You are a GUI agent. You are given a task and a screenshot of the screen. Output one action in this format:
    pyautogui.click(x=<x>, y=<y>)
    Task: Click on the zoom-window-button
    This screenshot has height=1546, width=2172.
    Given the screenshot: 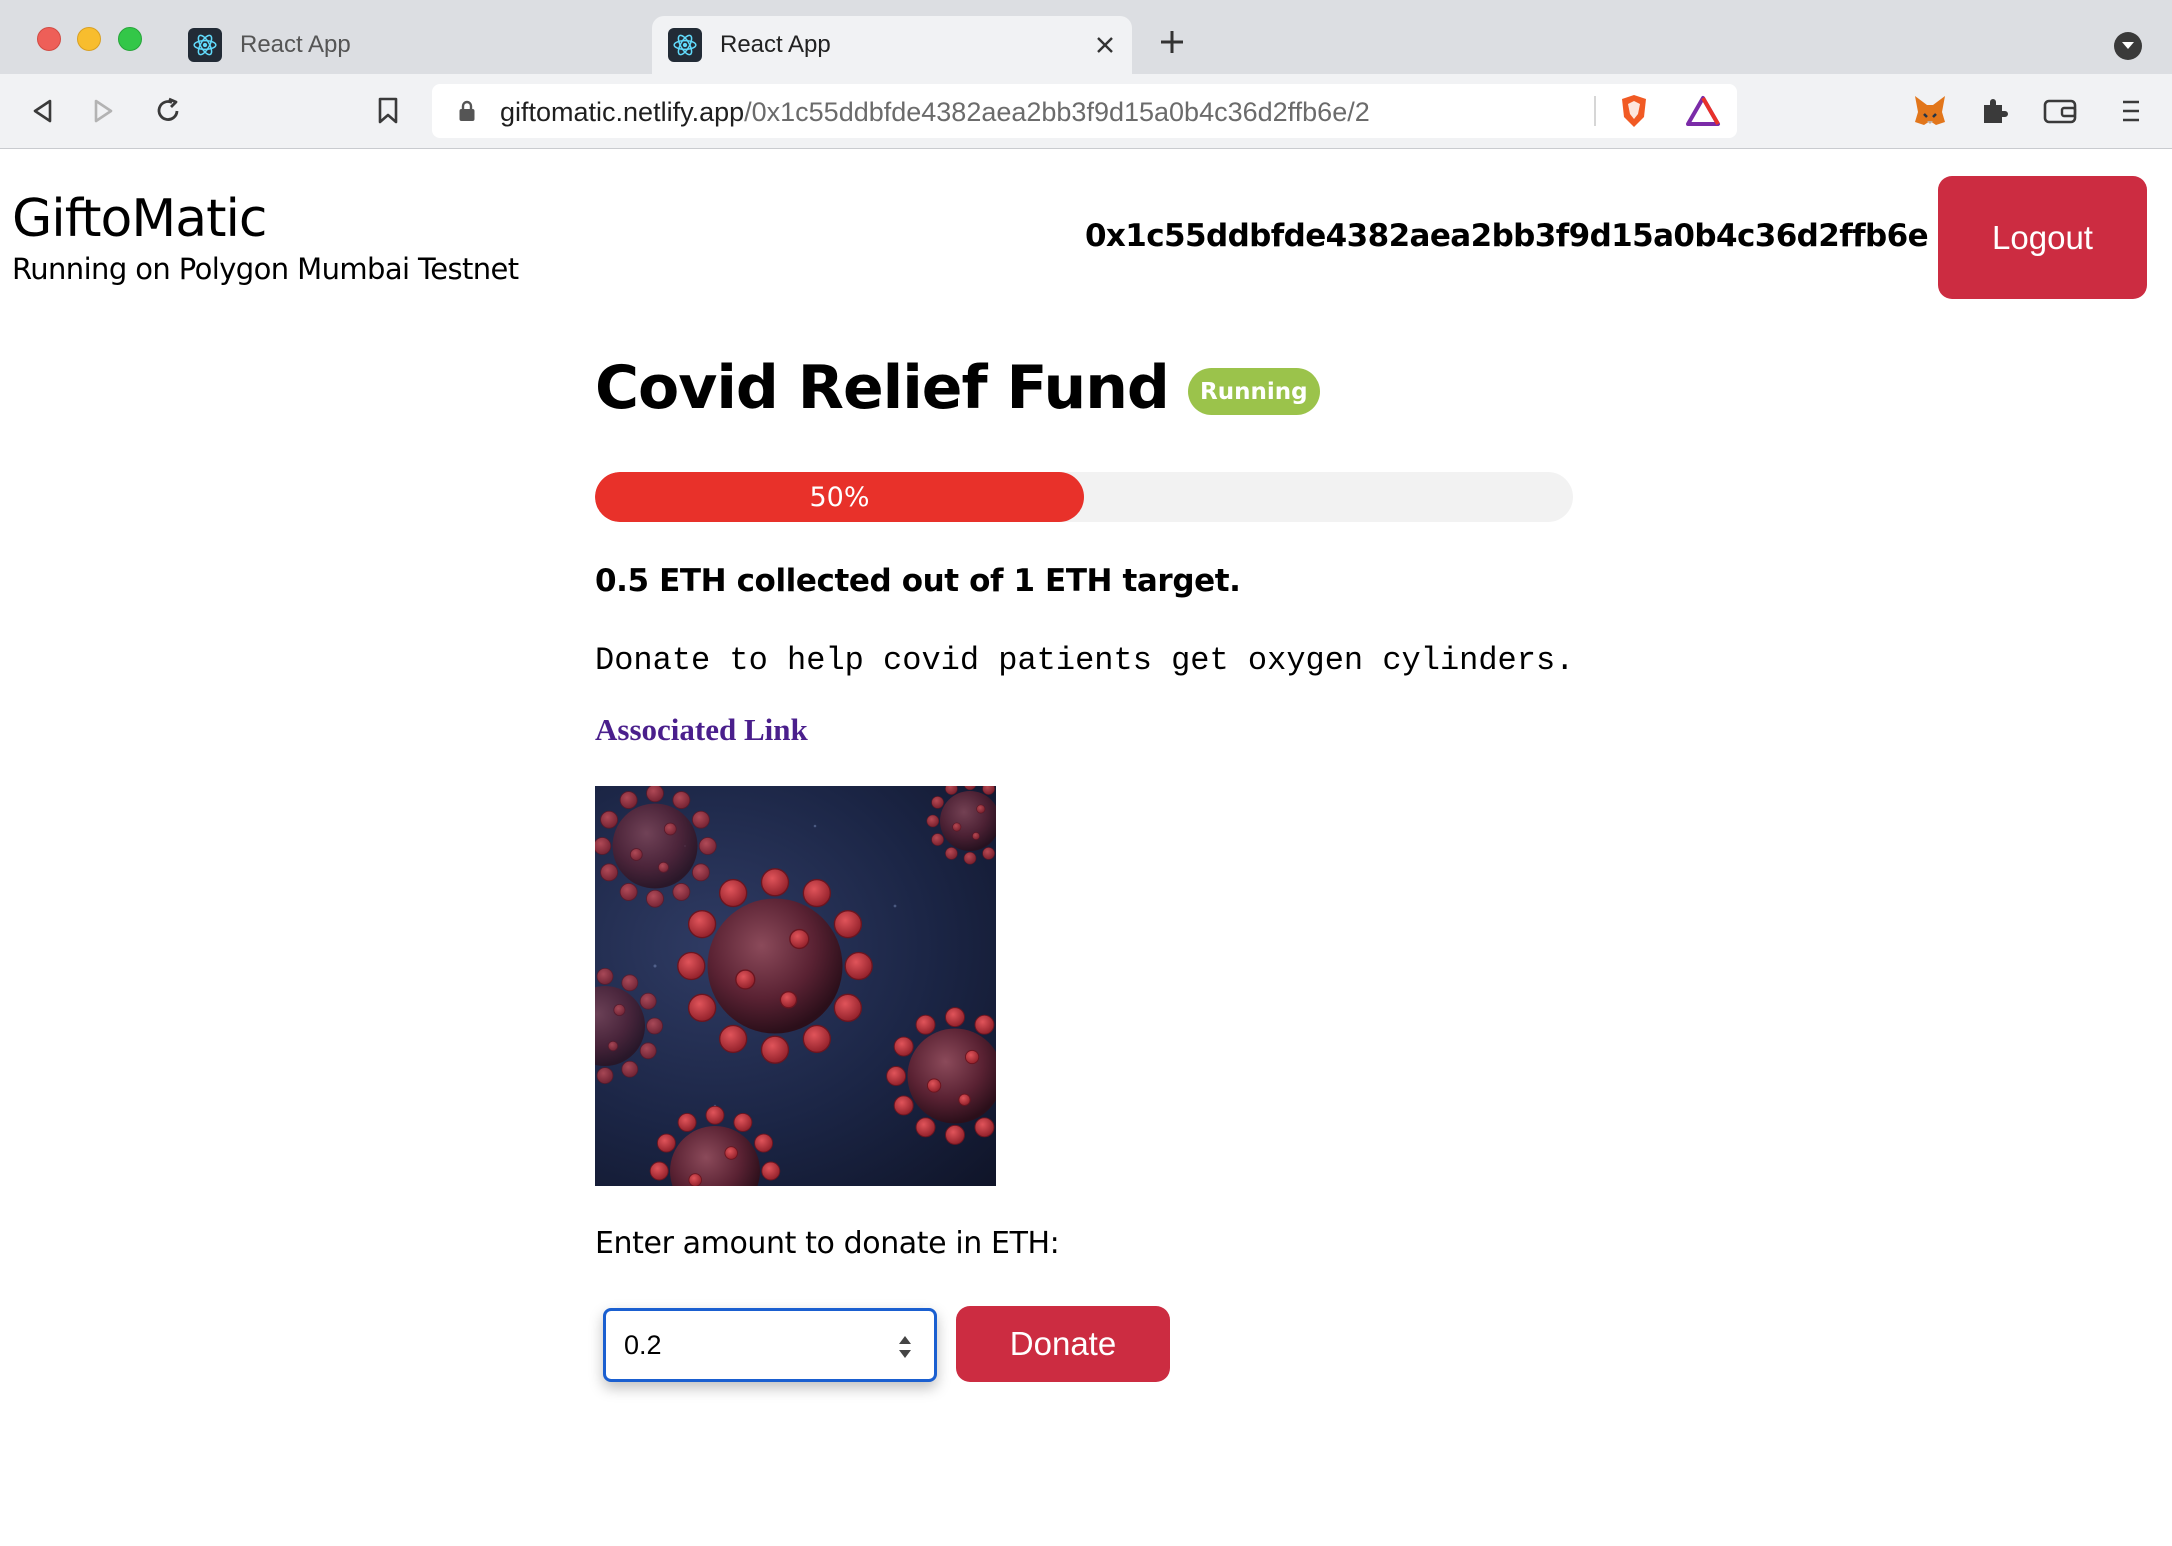 What is the action you would take?
    pyautogui.click(x=130, y=39)
    